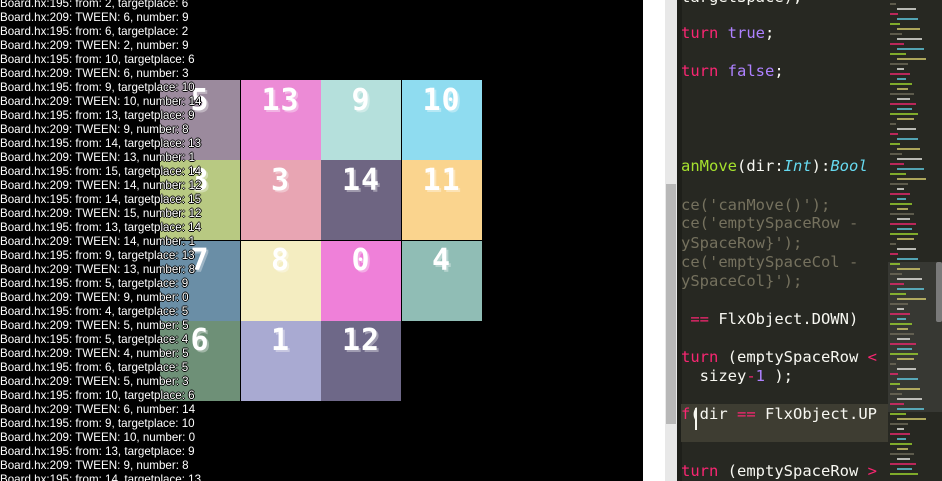 The height and width of the screenshot is (481, 942). Describe the element at coordinates (200, 180) in the screenshot. I see `tile-number: 3` at that location.